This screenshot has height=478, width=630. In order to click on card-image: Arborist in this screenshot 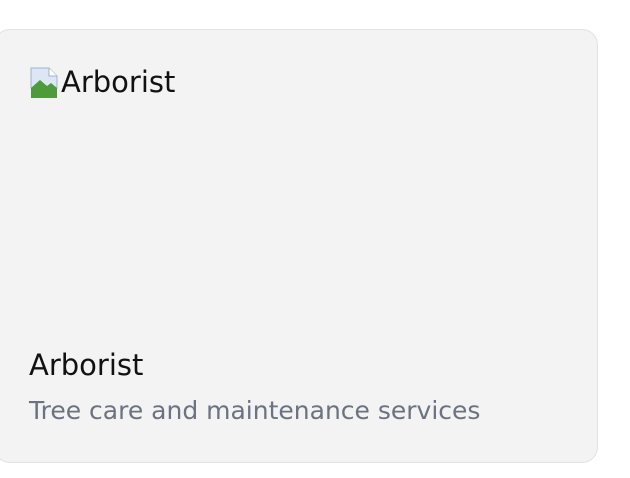, I will do `click(101, 82)`.